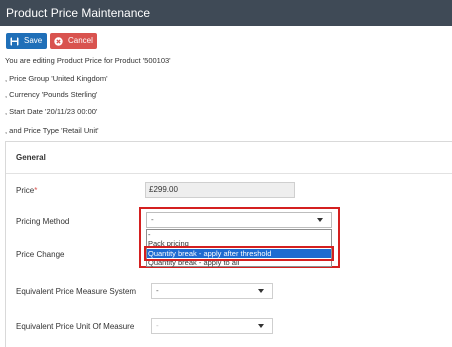 The image size is (452, 347). I want to click on equiv-uom-select: -, so click(212, 326).